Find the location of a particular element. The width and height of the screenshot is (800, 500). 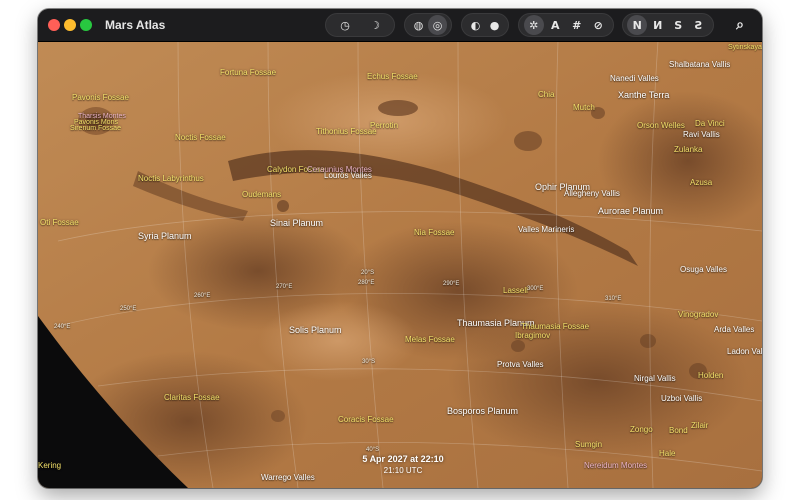

timestamp-utc: 21:10 UTC is located at coordinates (403, 470).